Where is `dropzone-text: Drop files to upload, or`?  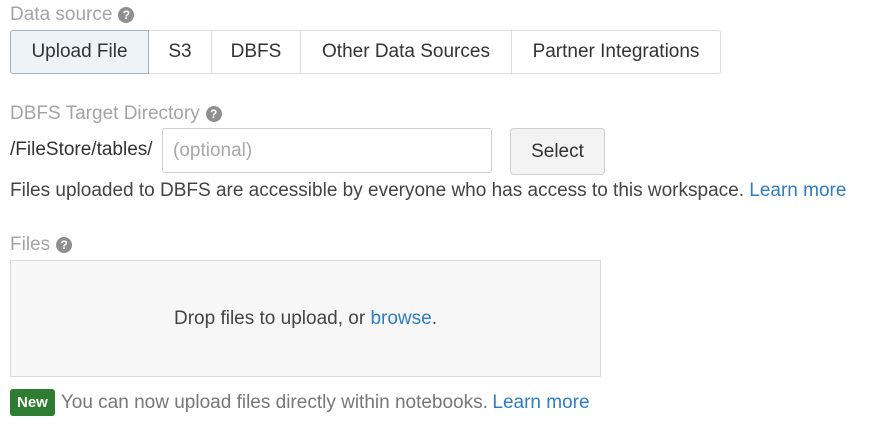
dropzone-text: Drop files to upload, or is located at coordinates (270, 318).